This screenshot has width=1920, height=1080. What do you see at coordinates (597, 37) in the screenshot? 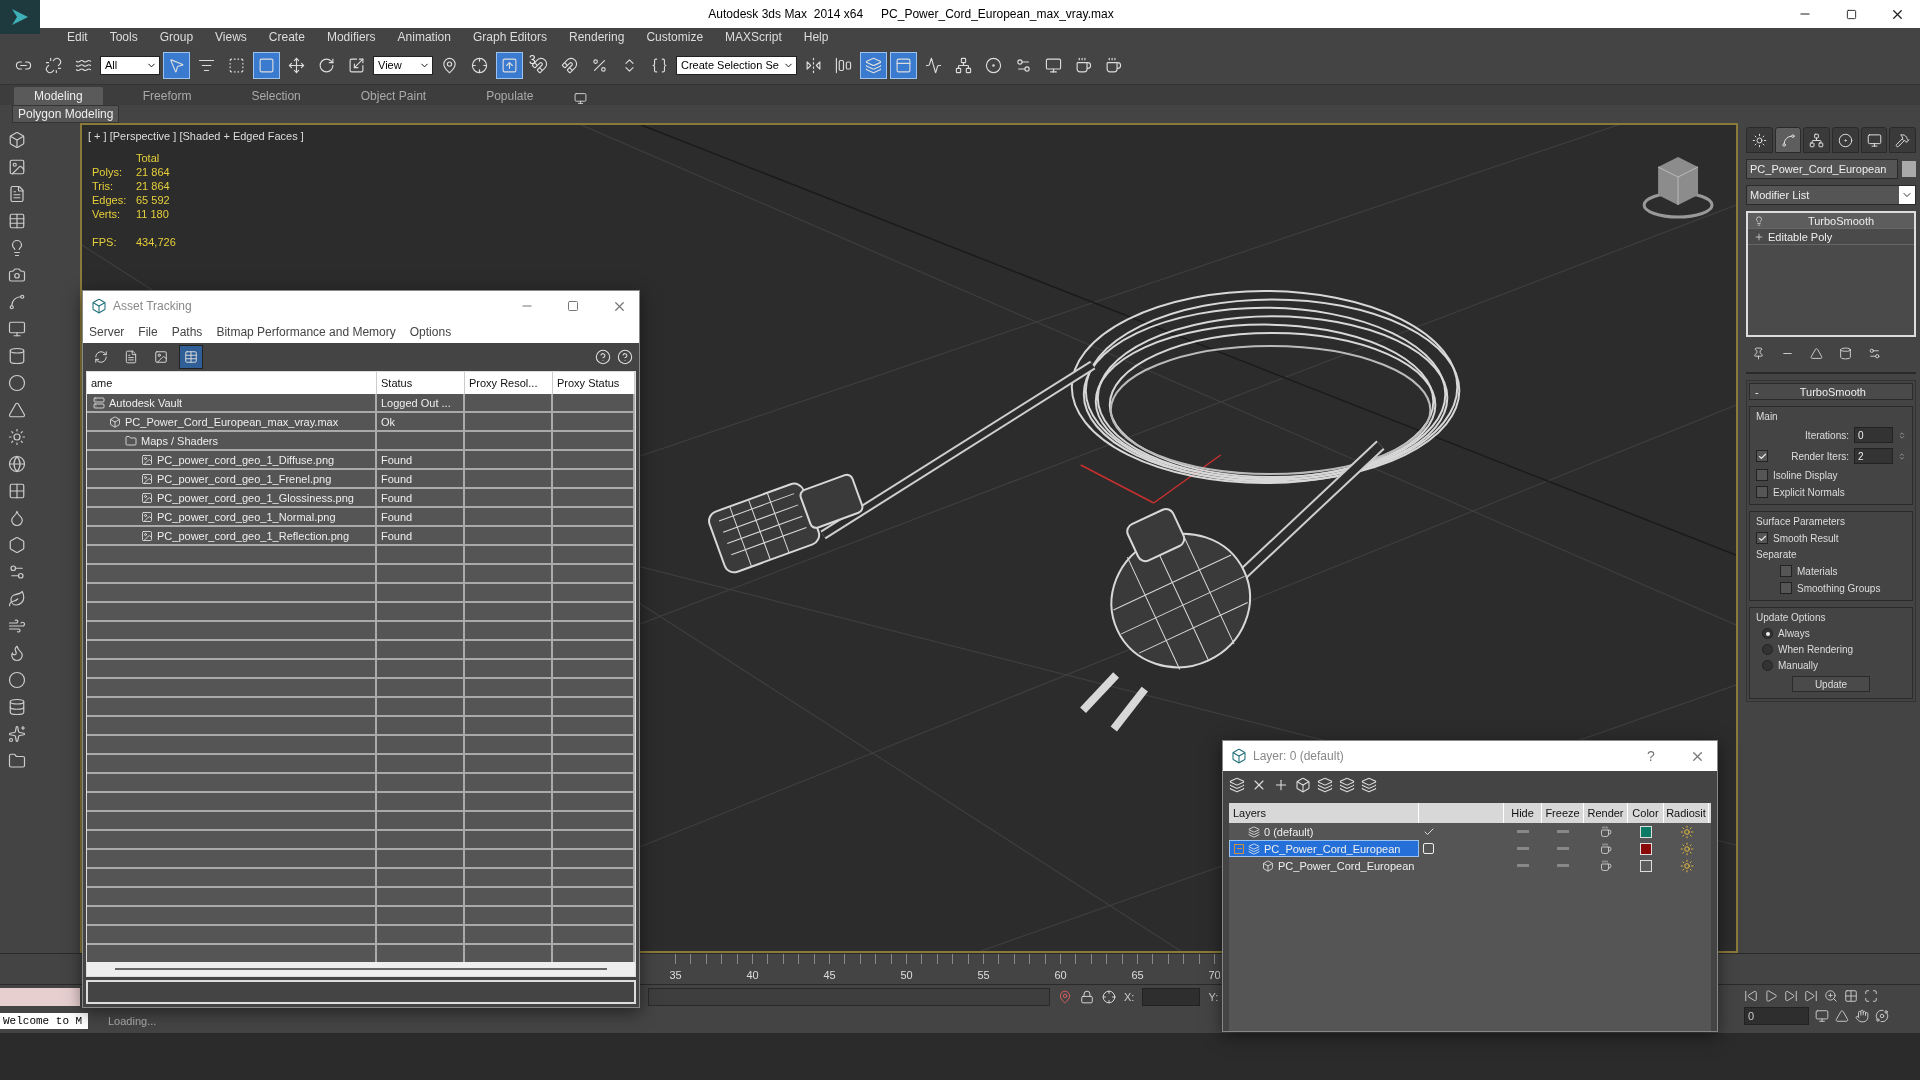
I see `menu-item: Rendering` at bounding box center [597, 37].